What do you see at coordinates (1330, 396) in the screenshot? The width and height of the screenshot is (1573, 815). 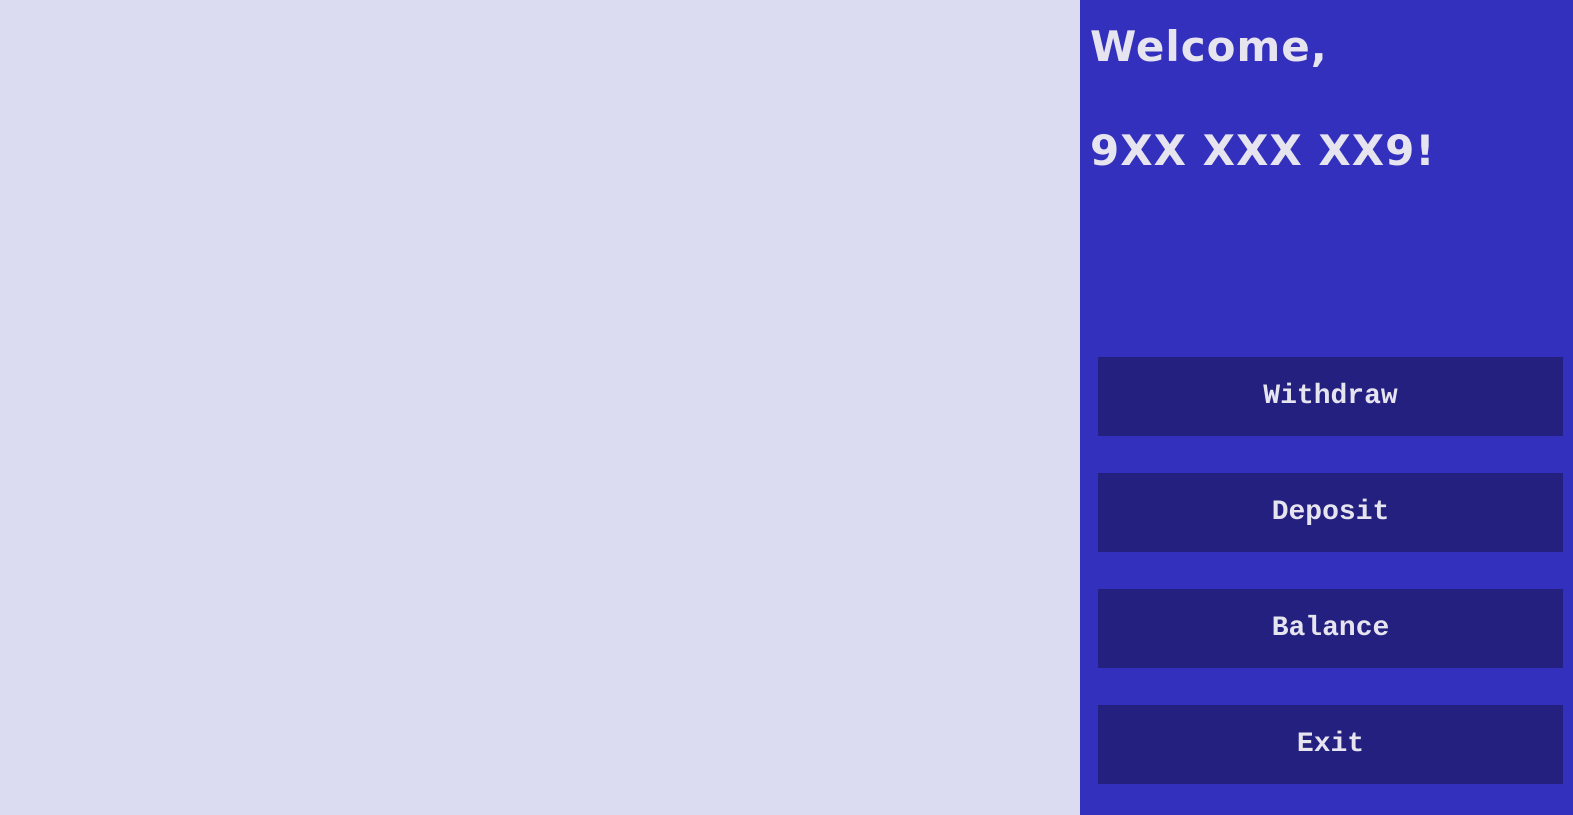 I see `withdraw-button: Withdraw` at bounding box center [1330, 396].